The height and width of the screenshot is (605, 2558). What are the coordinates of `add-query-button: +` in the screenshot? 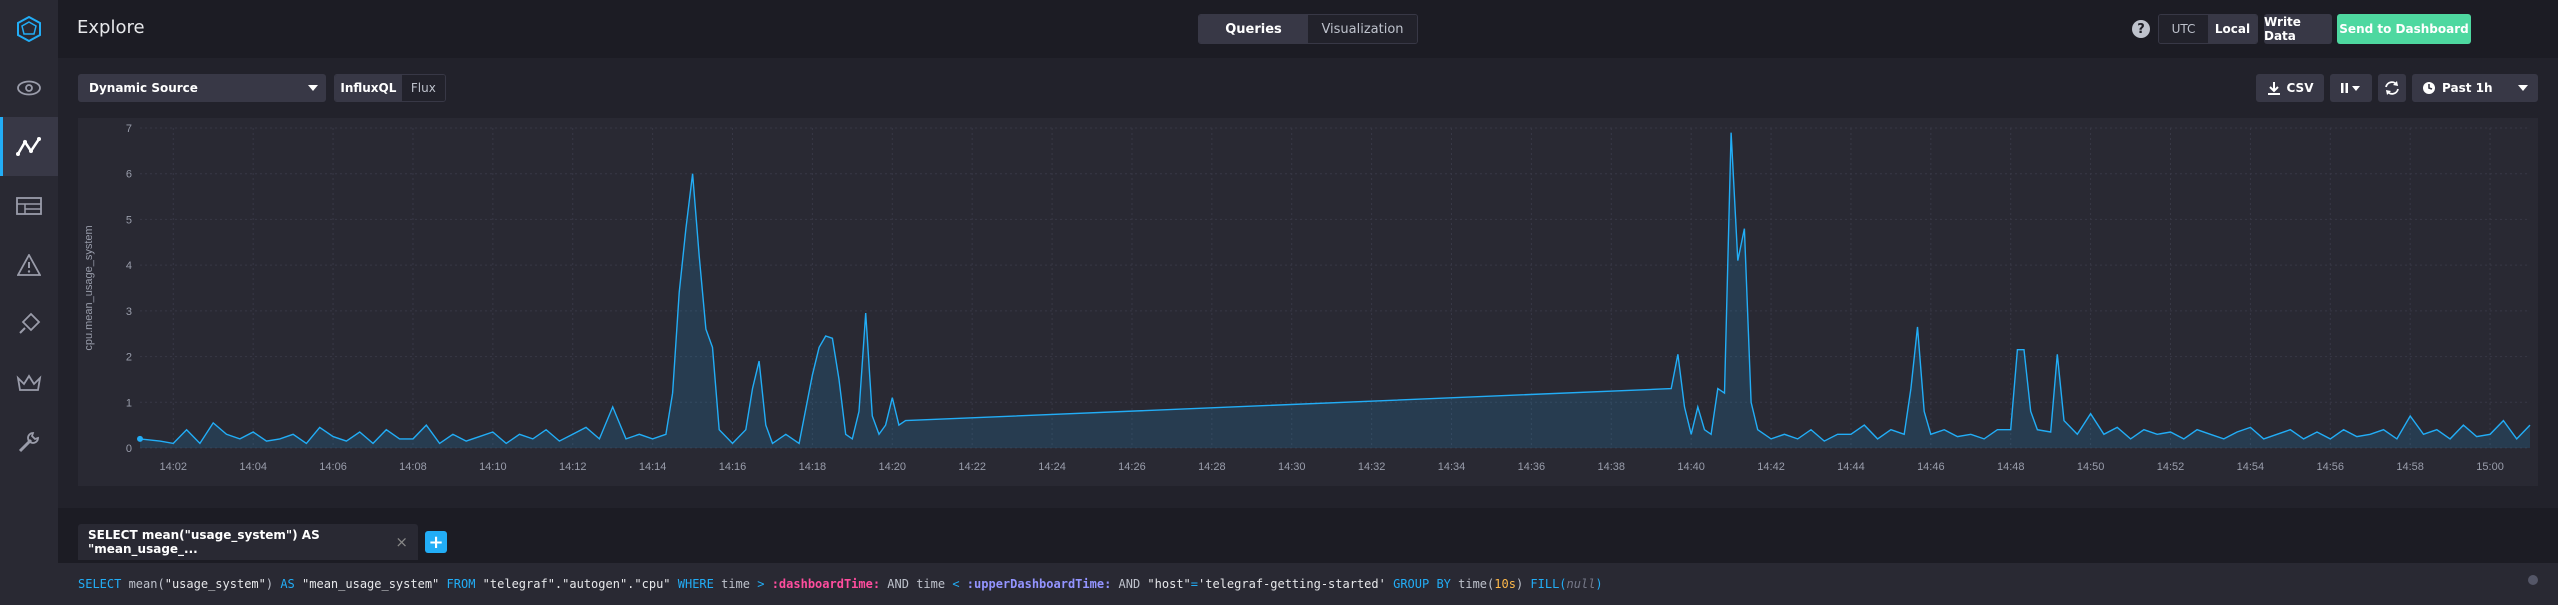 It's located at (436, 542).